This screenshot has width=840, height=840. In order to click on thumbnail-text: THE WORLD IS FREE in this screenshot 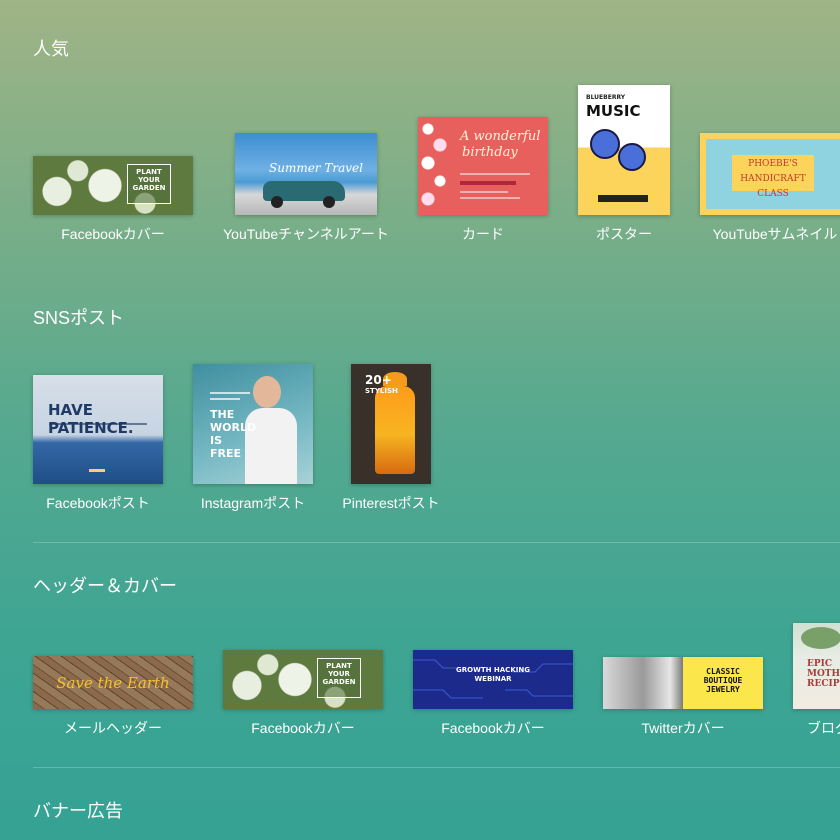, I will do `click(233, 434)`.